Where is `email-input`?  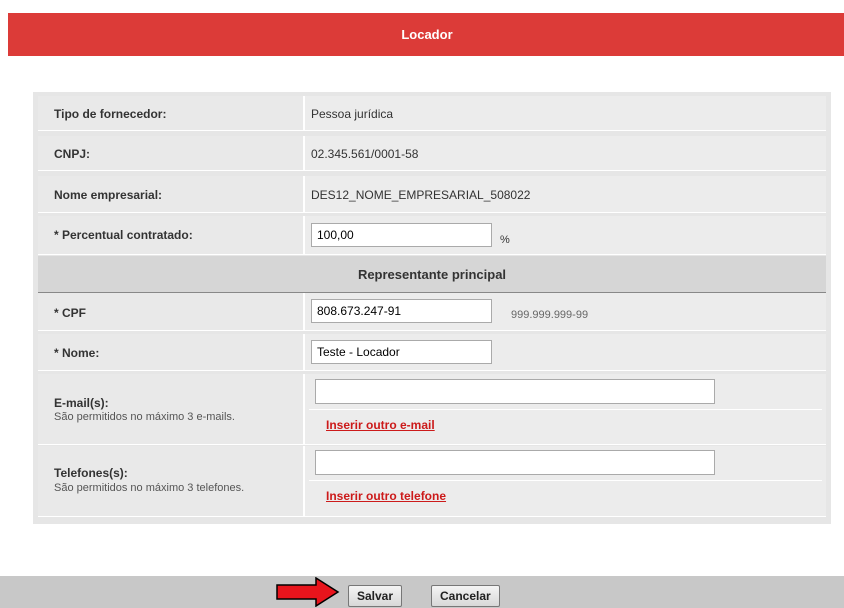 email-input is located at coordinates (515, 391).